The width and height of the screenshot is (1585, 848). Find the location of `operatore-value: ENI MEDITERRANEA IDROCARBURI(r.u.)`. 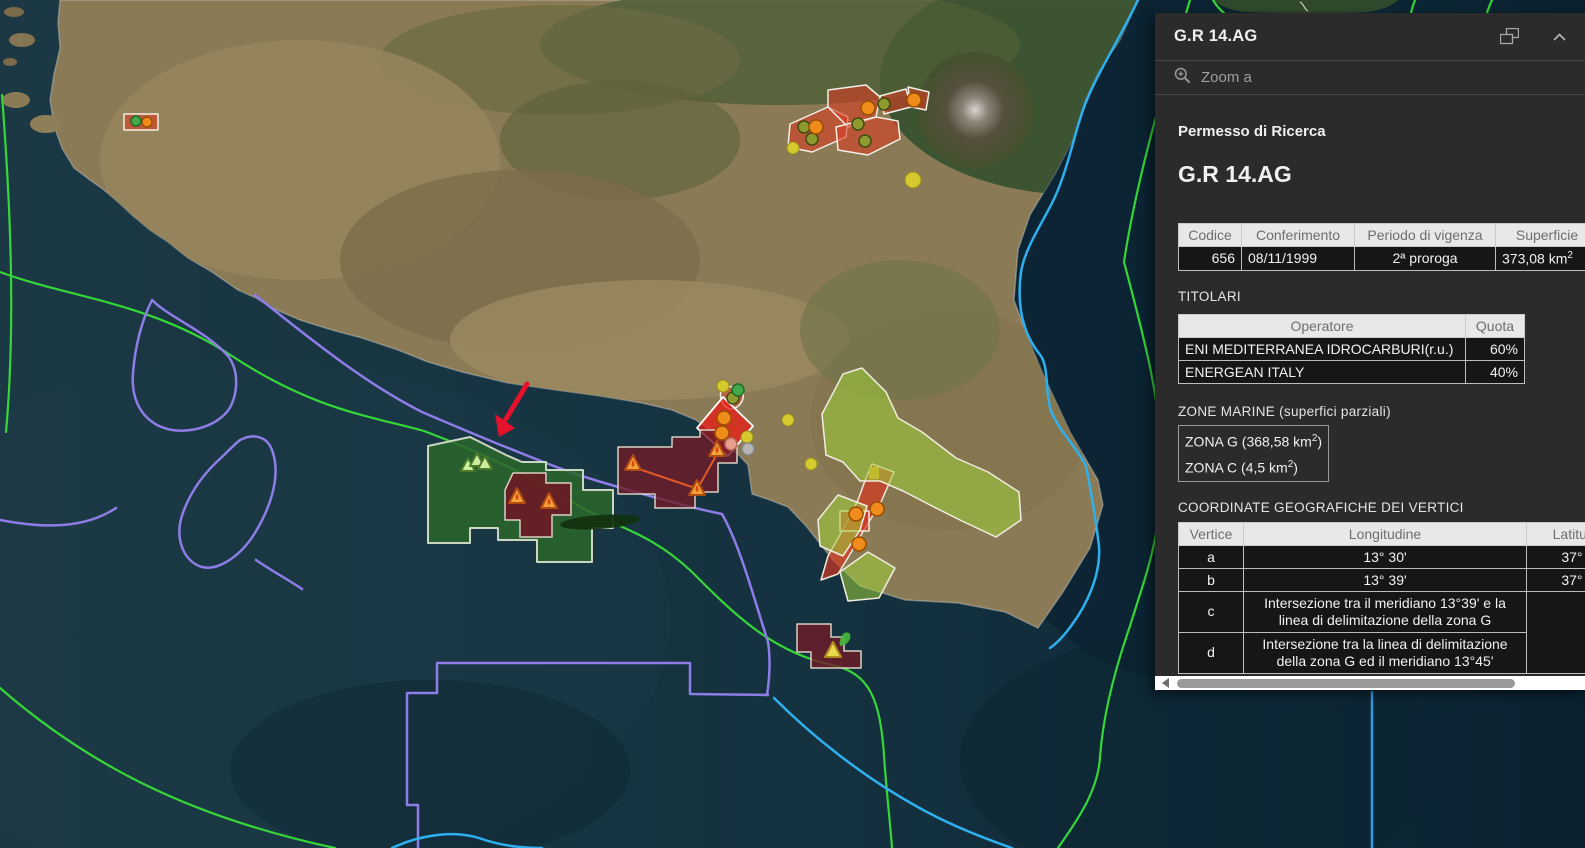

operatore-value: ENI MEDITERRANEA IDROCARBURI(r.u.) is located at coordinates (1322, 348).